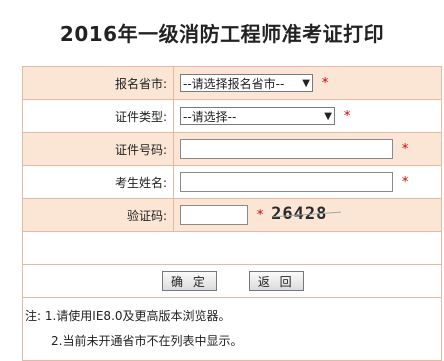  Describe the element at coordinates (98, 83) in the screenshot. I see `province-label: 报名省市:` at that location.